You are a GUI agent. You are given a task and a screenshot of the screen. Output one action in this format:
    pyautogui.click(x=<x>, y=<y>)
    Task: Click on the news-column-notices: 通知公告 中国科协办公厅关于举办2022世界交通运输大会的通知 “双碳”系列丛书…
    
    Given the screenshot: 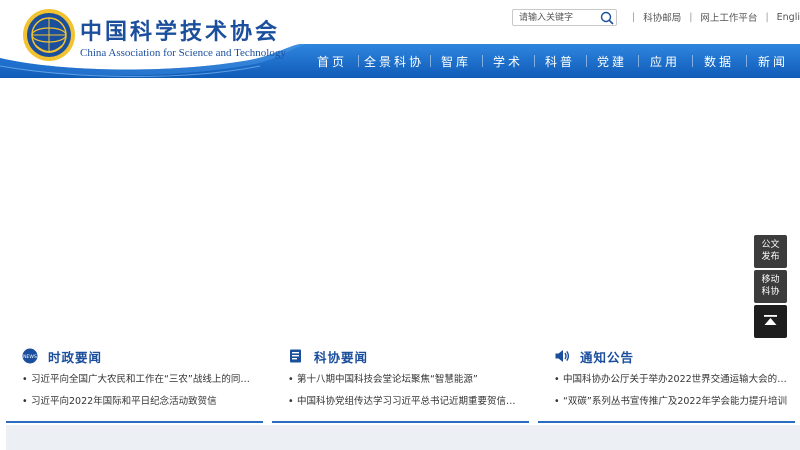 What is the action you would take?
    pyautogui.click(x=666, y=384)
    